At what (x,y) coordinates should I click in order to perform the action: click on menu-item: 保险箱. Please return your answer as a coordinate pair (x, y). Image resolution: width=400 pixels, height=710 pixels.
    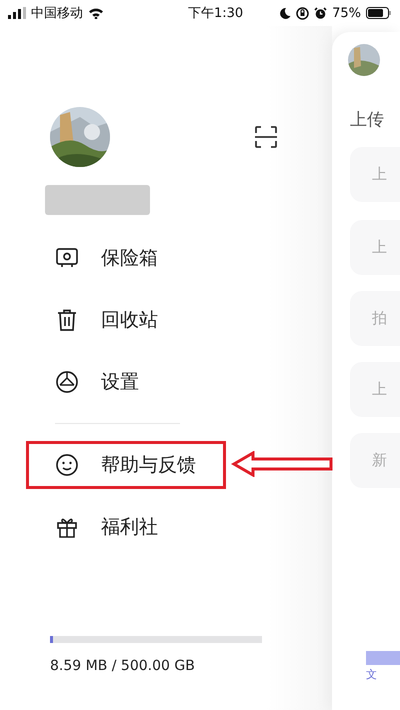
    Looking at the image, I should click on (126, 258).